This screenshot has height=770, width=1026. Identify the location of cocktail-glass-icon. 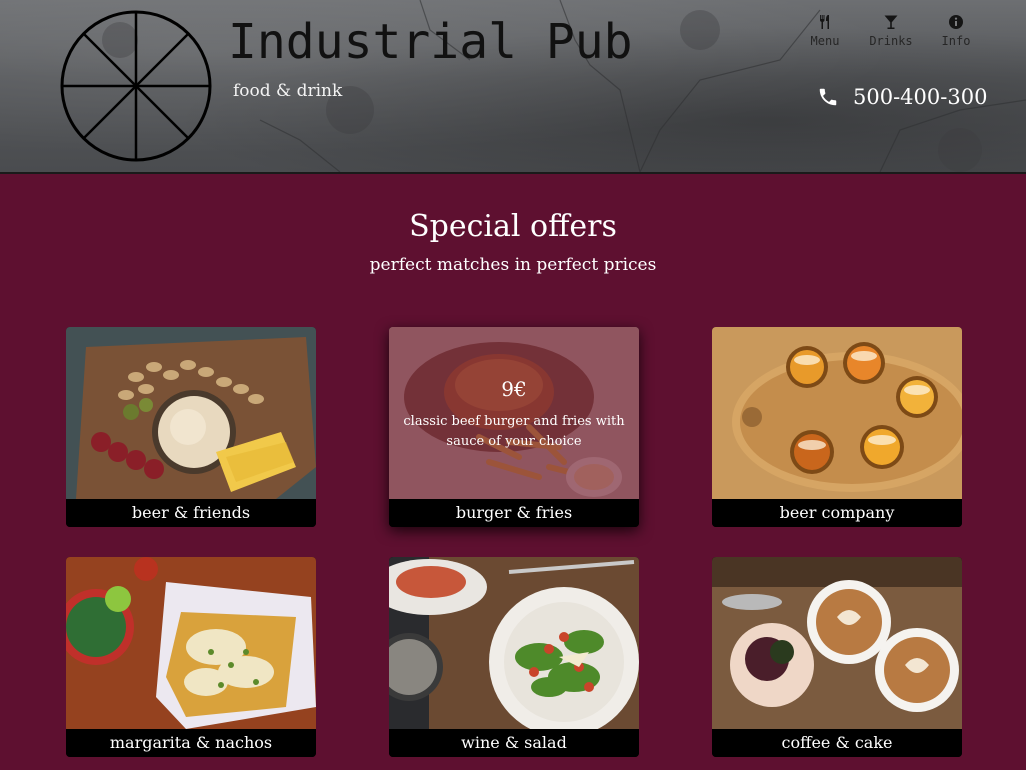
(891, 22).